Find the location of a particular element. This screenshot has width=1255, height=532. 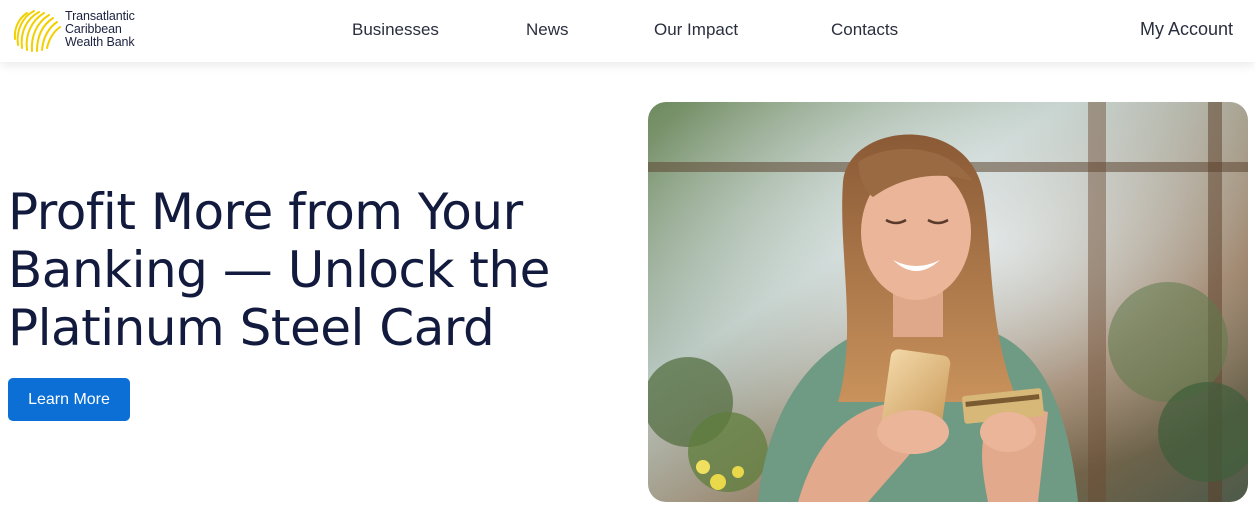

nav-item-news: News is located at coordinates (547, 30).